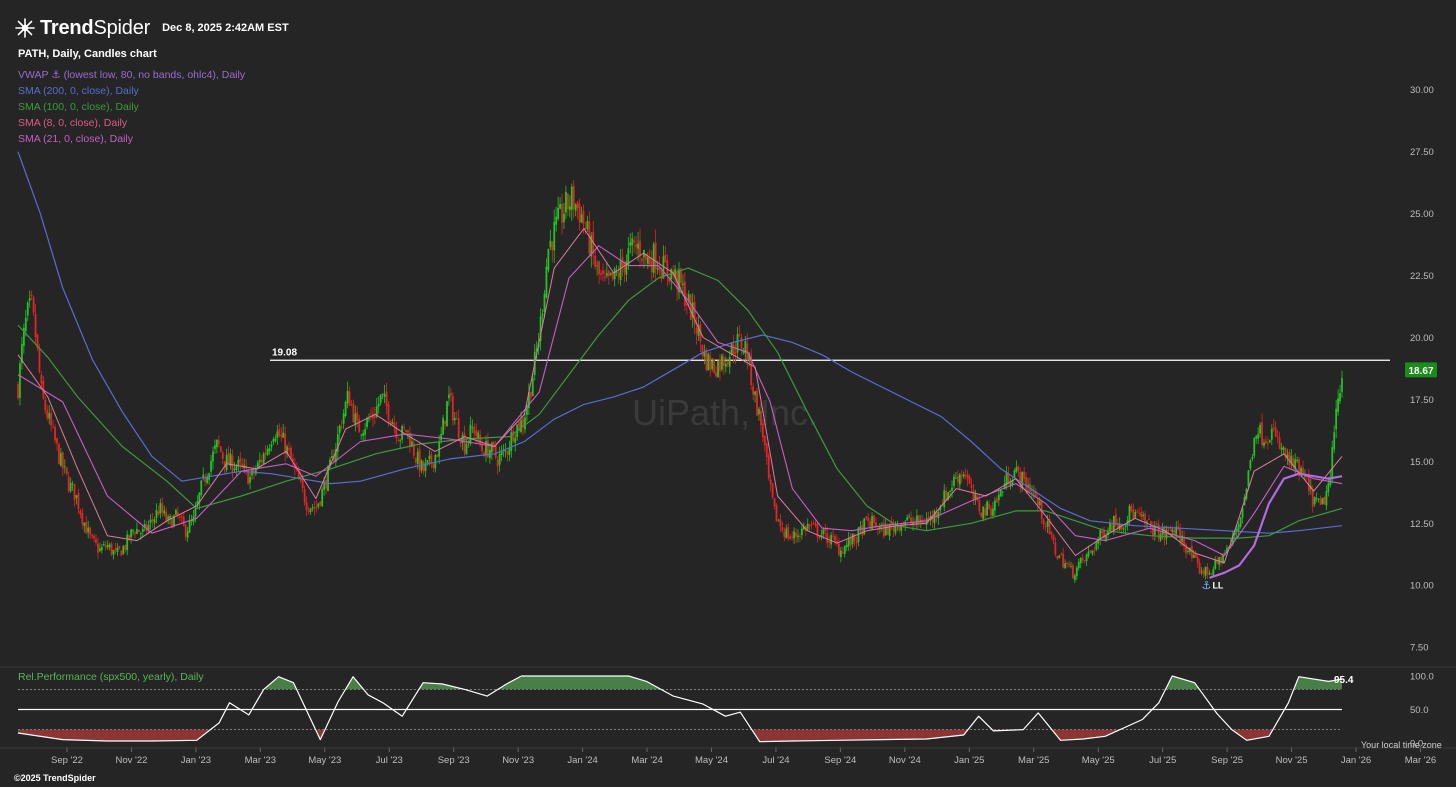 This screenshot has width=1456, height=787. I want to click on x-tick-label: Sep '25, so click(1227, 760).